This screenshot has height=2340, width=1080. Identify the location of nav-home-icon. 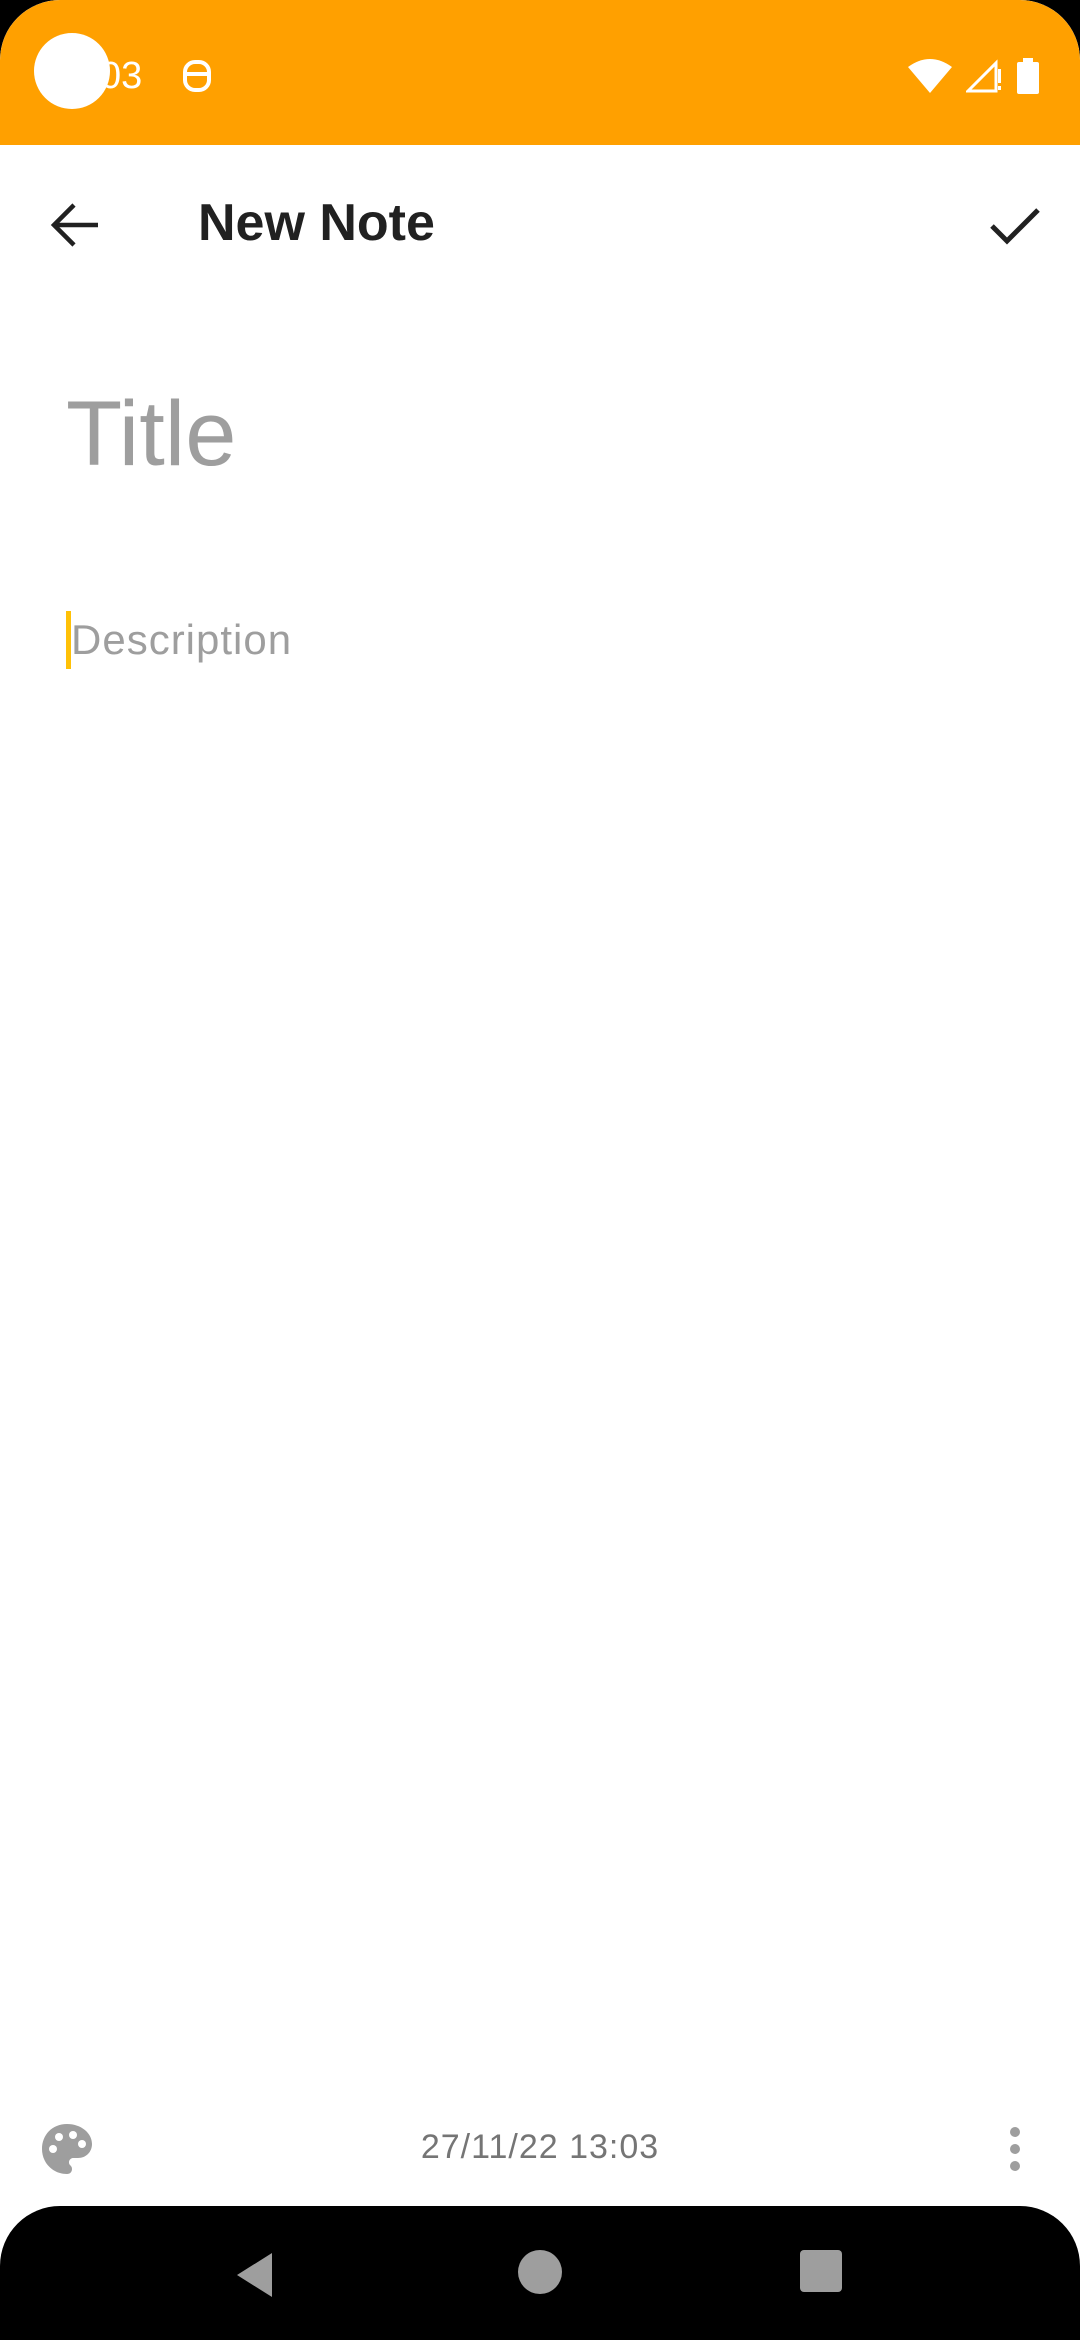
(540, 2272).